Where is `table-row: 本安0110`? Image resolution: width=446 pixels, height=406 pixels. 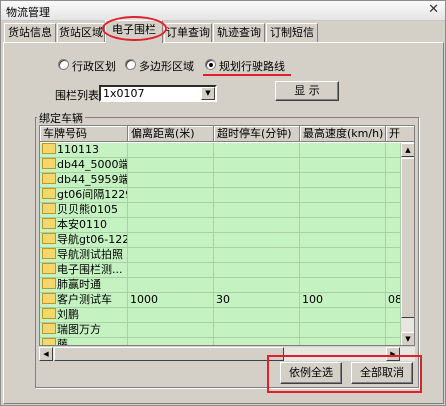 table-row: 本安0110 is located at coordinates (220, 225).